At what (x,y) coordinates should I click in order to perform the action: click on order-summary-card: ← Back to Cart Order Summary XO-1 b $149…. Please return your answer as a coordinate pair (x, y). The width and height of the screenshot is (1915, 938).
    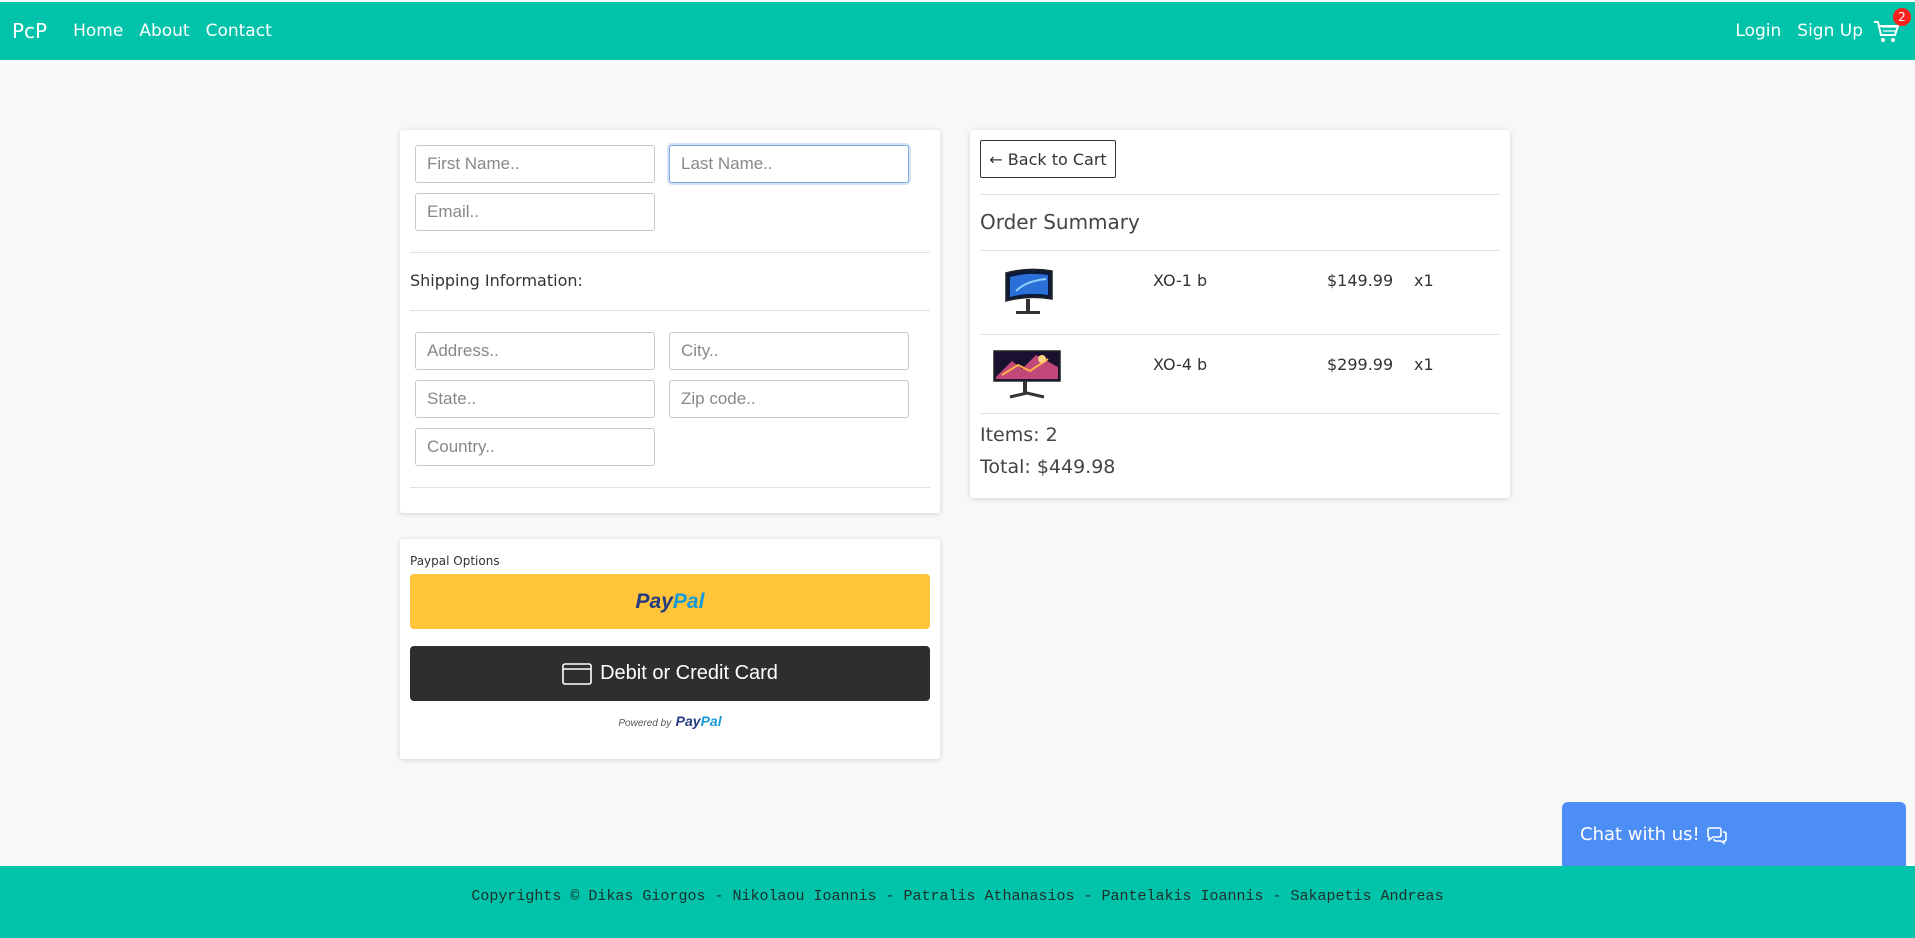
    Looking at the image, I should click on (1240, 314).